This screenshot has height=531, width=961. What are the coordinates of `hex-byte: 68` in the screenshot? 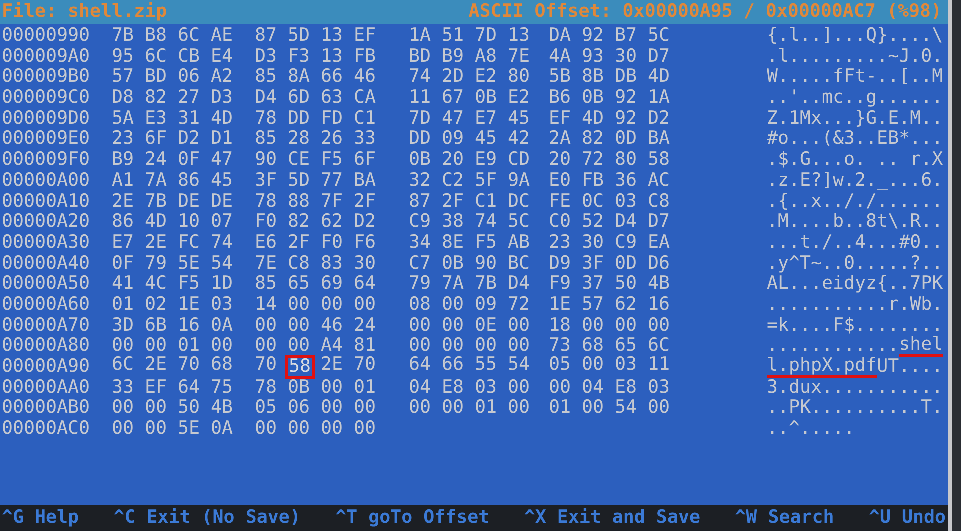 It's located at (227, 367).